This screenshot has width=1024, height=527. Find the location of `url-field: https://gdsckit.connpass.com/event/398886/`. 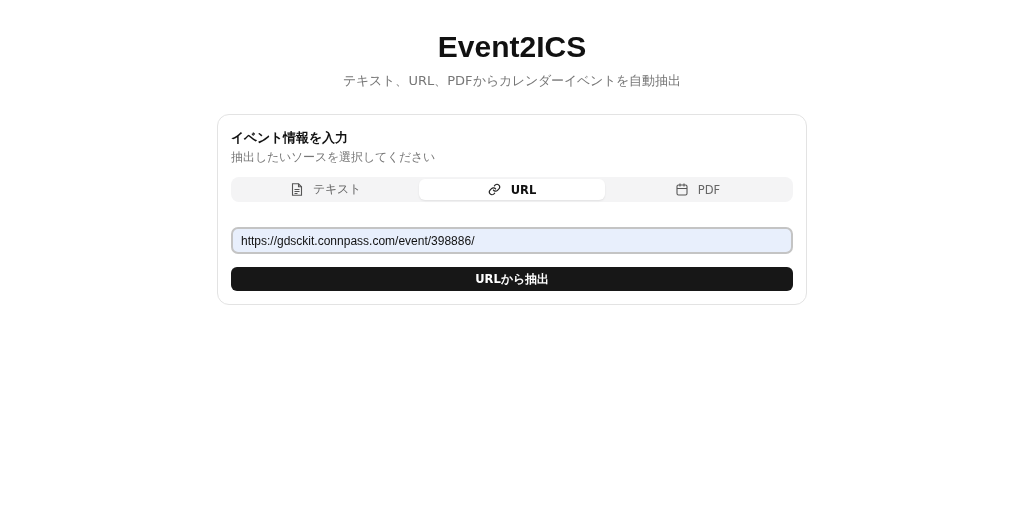

url-field: https://gdsckit.connpass.com/event/398886/ is located at coordinates (512, 240).